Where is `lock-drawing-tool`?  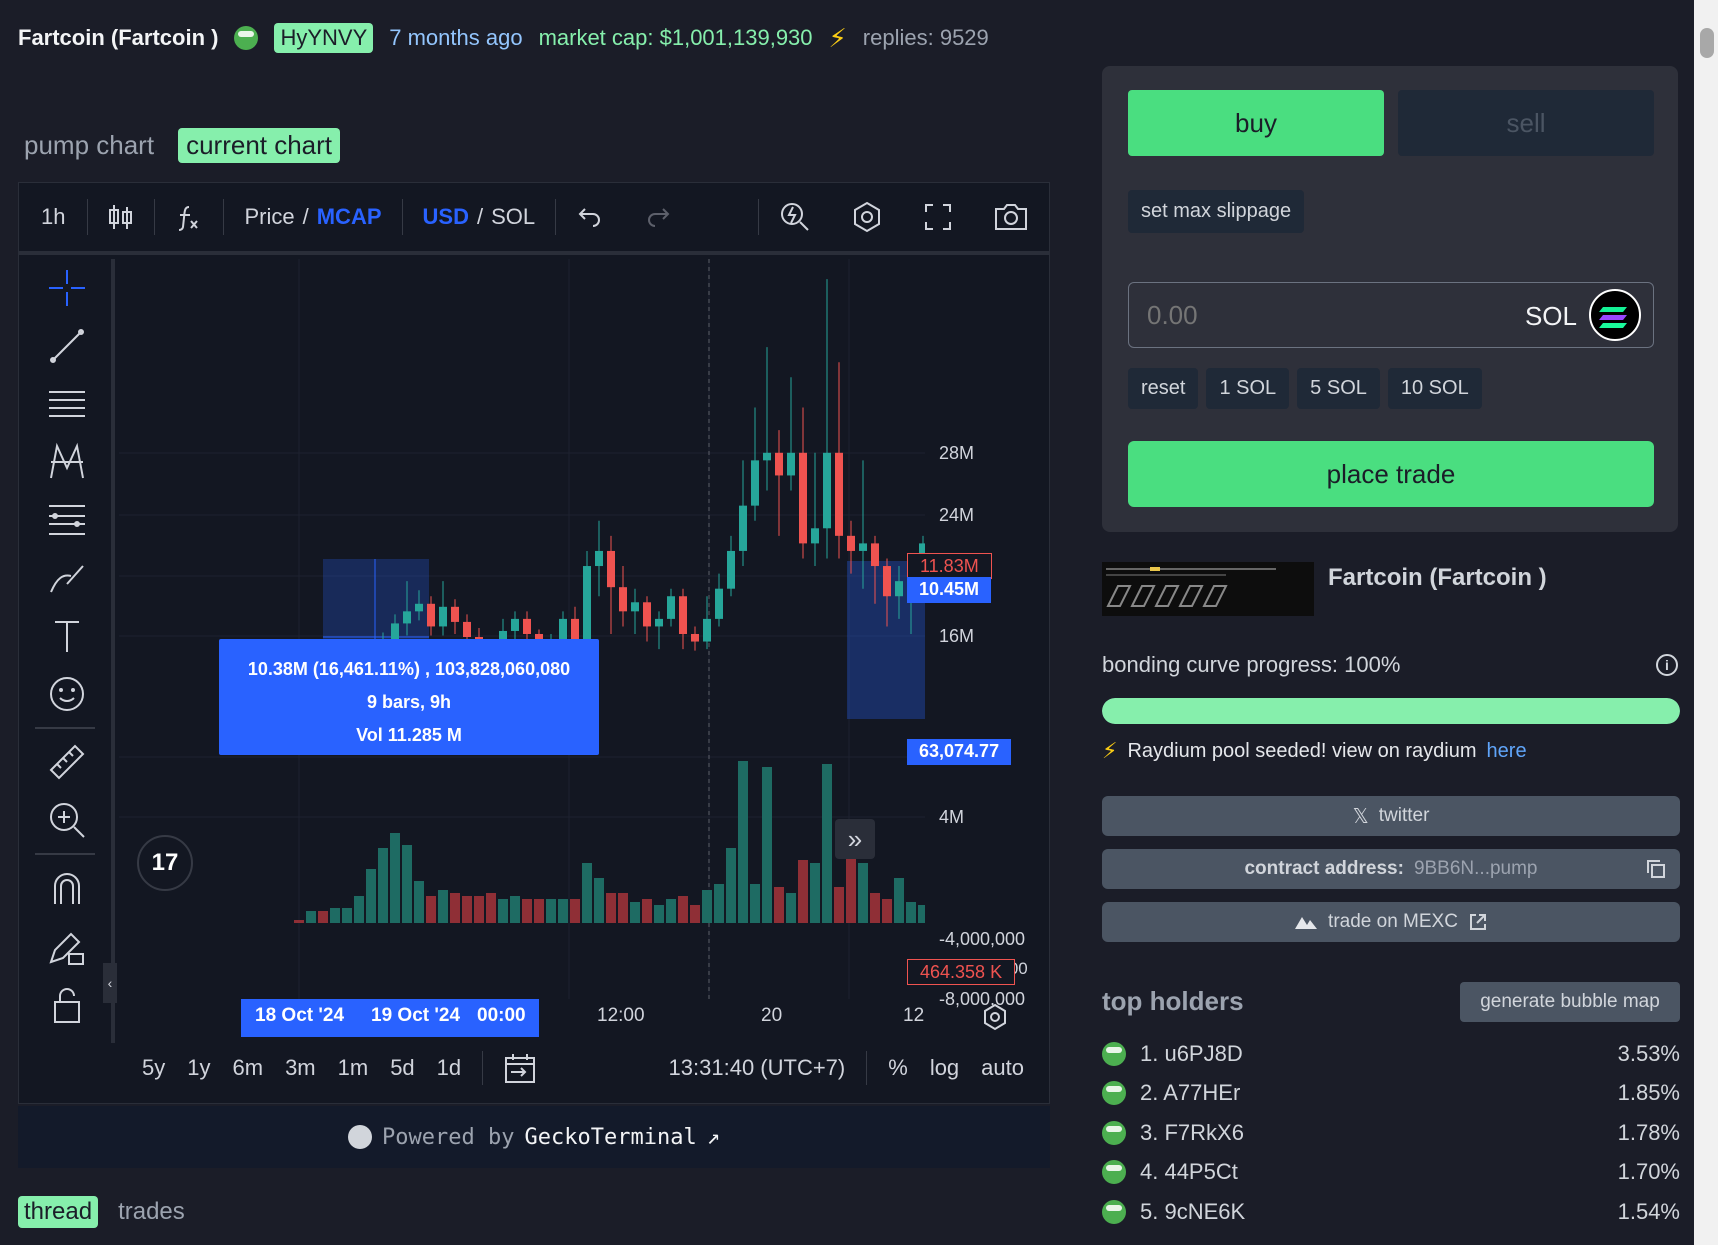
lock-drawing-tool is located at coordinates (67, 946).